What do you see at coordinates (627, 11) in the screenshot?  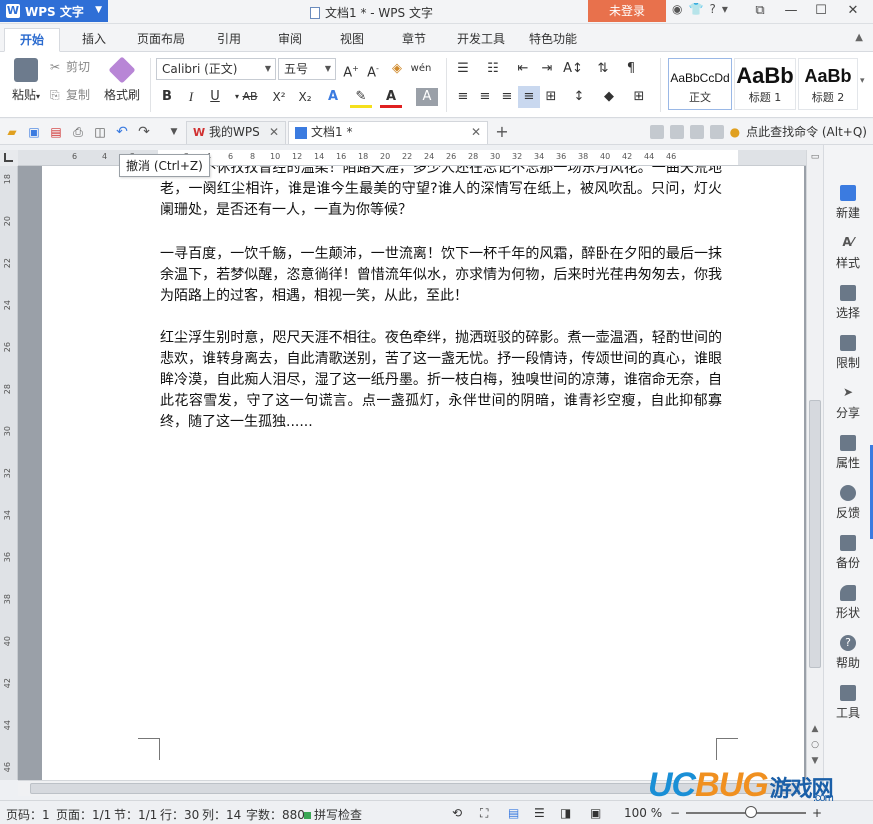 I see `login-button: 未登录` at bounding box center [627, 11].